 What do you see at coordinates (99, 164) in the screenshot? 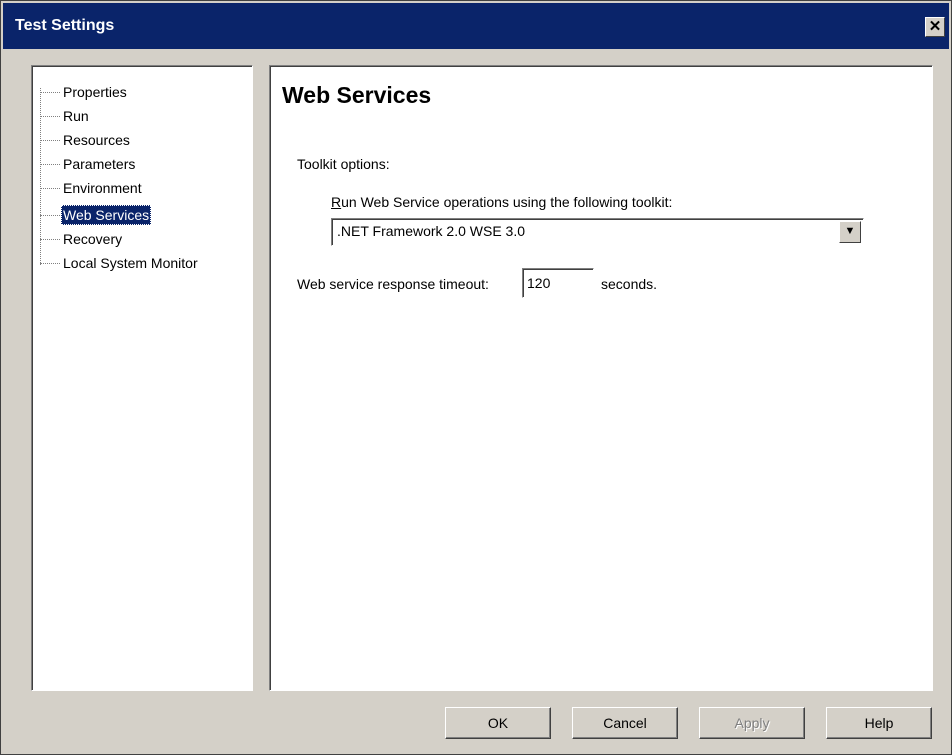
I see `tree-item-label: Parameters` at bounding box center [99, 164].